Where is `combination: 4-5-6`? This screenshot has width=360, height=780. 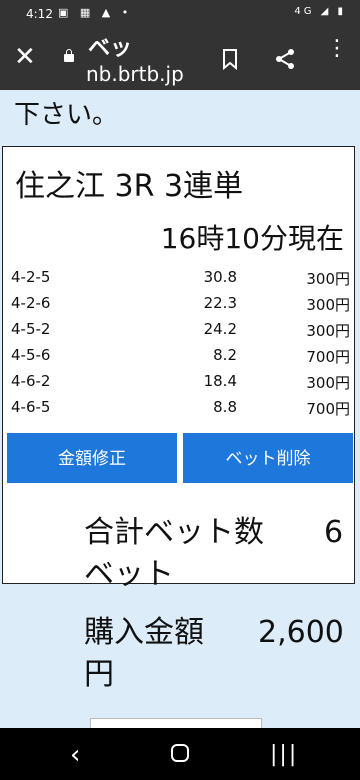
combination: 4-5-6 is located at coordinates (31, 355).